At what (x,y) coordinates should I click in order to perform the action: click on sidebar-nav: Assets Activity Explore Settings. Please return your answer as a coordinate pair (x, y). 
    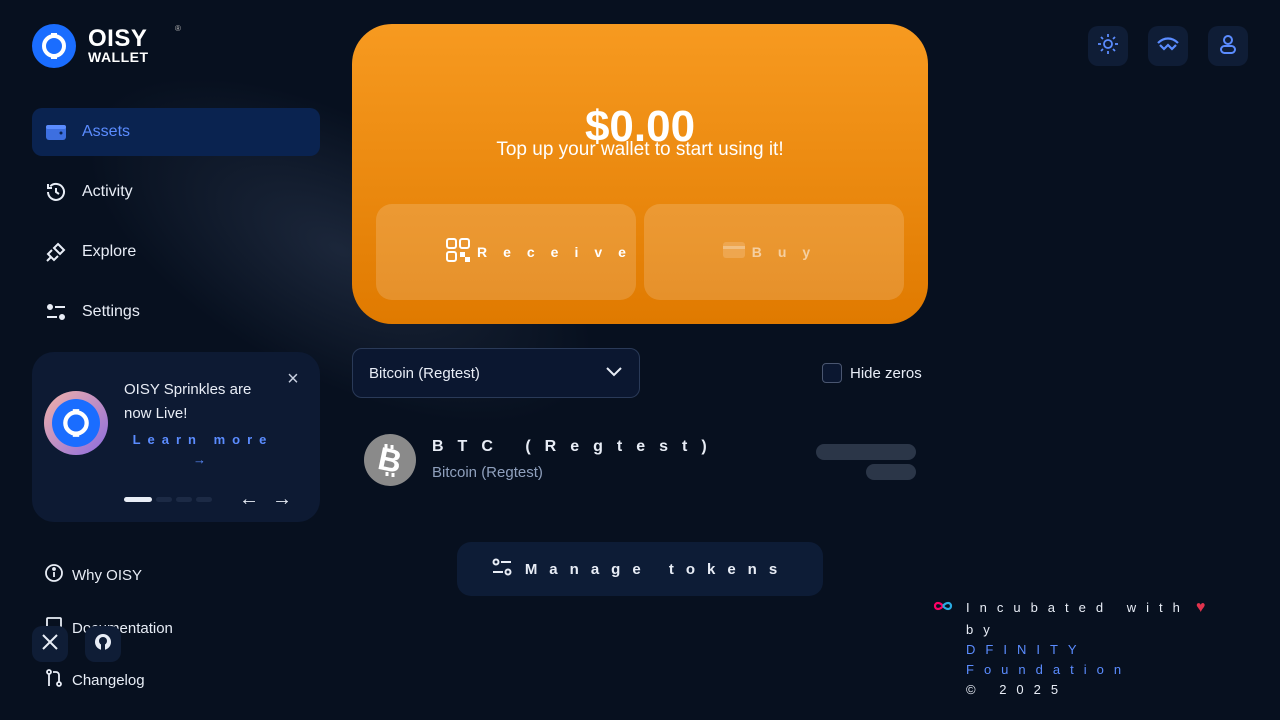
    Looking at the image, I should click on (176, 228).